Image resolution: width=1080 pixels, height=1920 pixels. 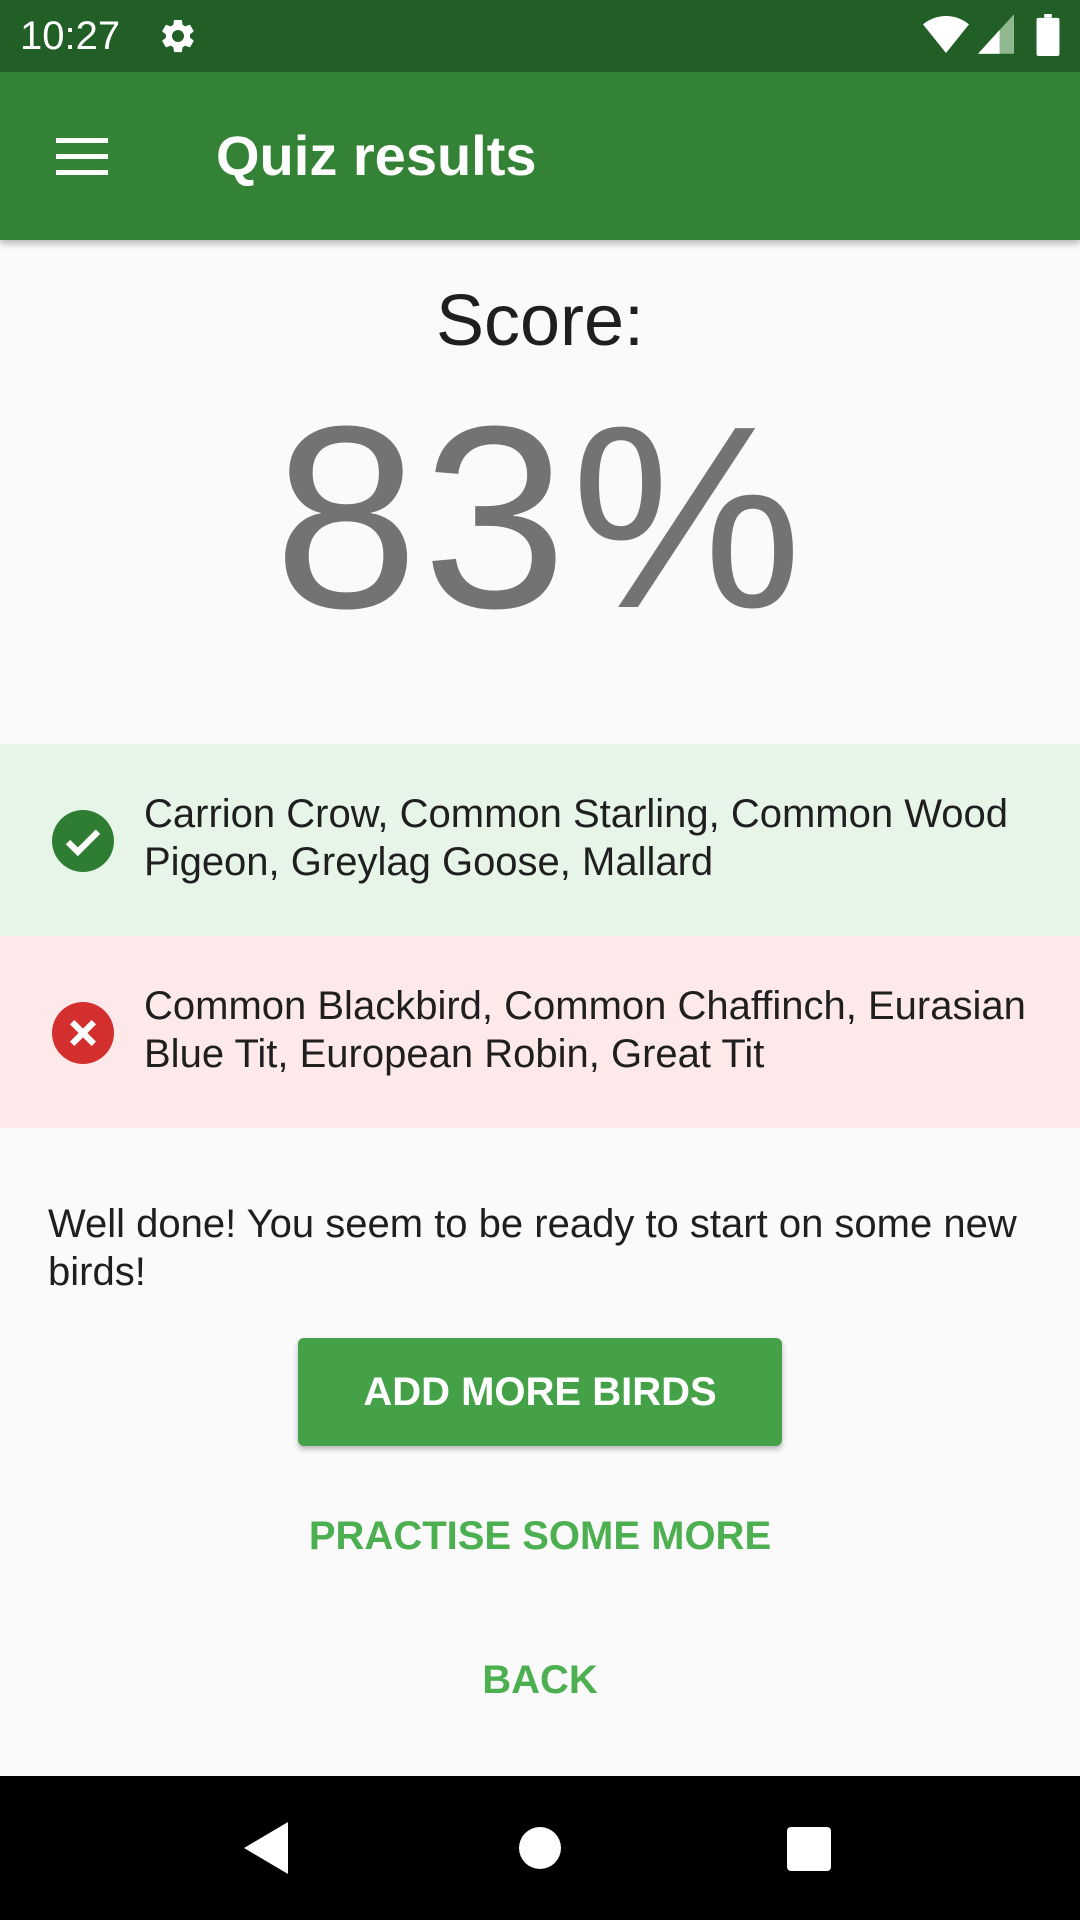 I want to click on navigation-bar, so click(x=540, y=1848).